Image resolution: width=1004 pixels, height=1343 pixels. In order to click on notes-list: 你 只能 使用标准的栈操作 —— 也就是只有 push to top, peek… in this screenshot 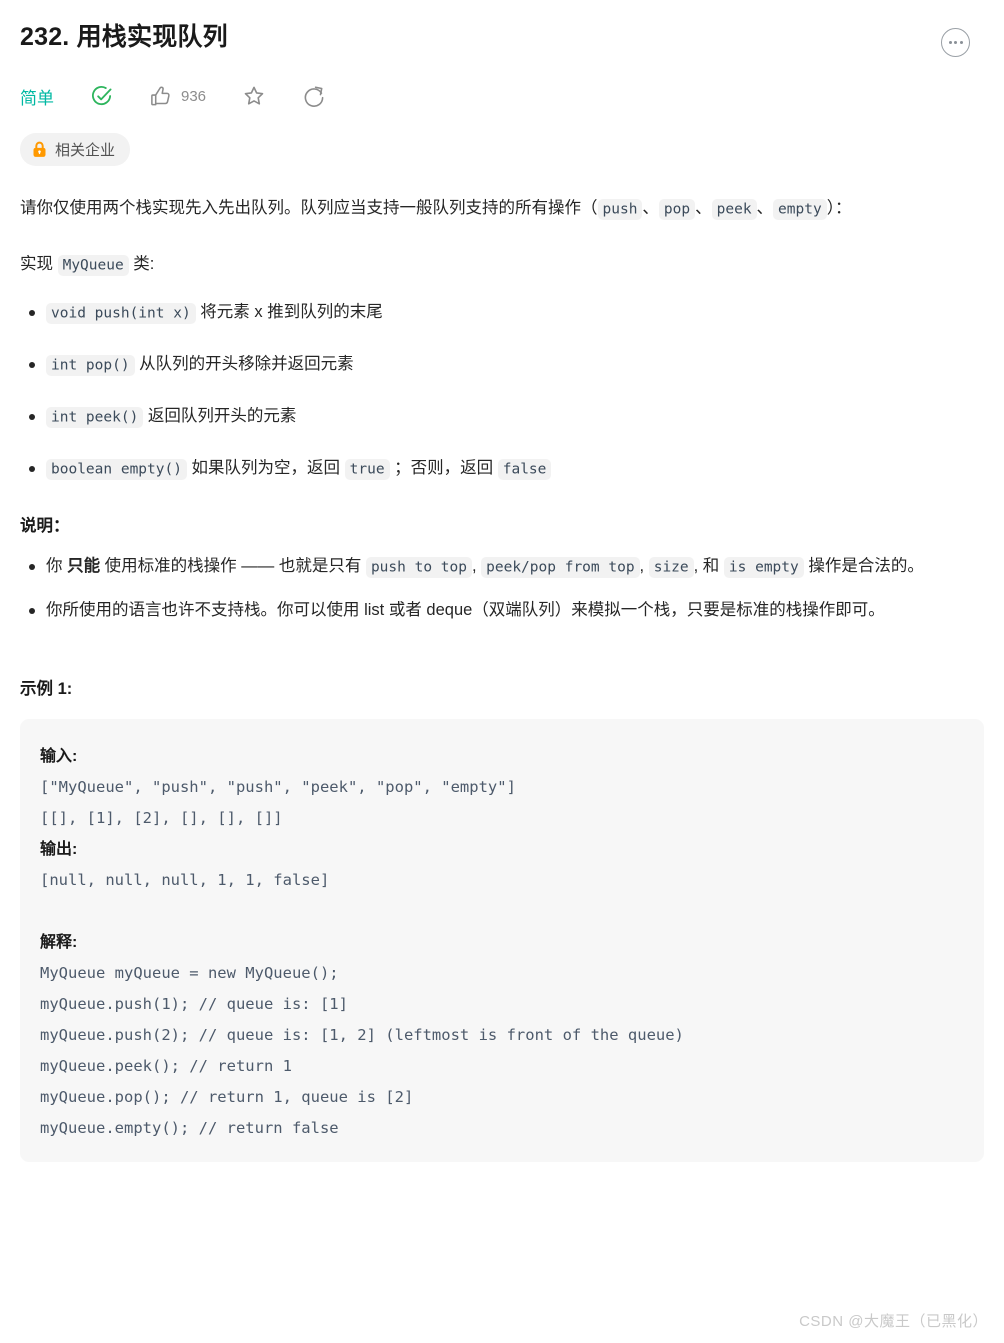, I will do `click(502, 588)`.